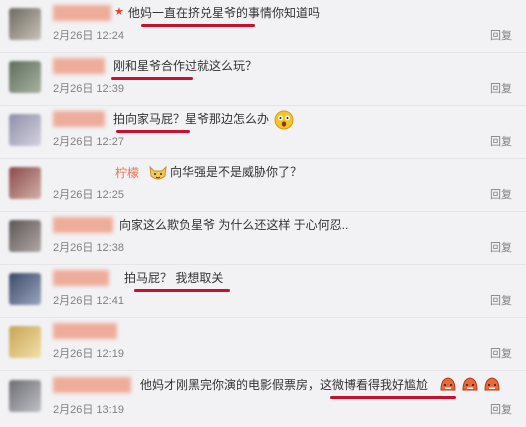 The height and width of the screenshot is (427, 526). I want to click on comment-text: 他妈才刚黑完你演的电影假票房，这微博看得我好尴尬, so click(284, 385).